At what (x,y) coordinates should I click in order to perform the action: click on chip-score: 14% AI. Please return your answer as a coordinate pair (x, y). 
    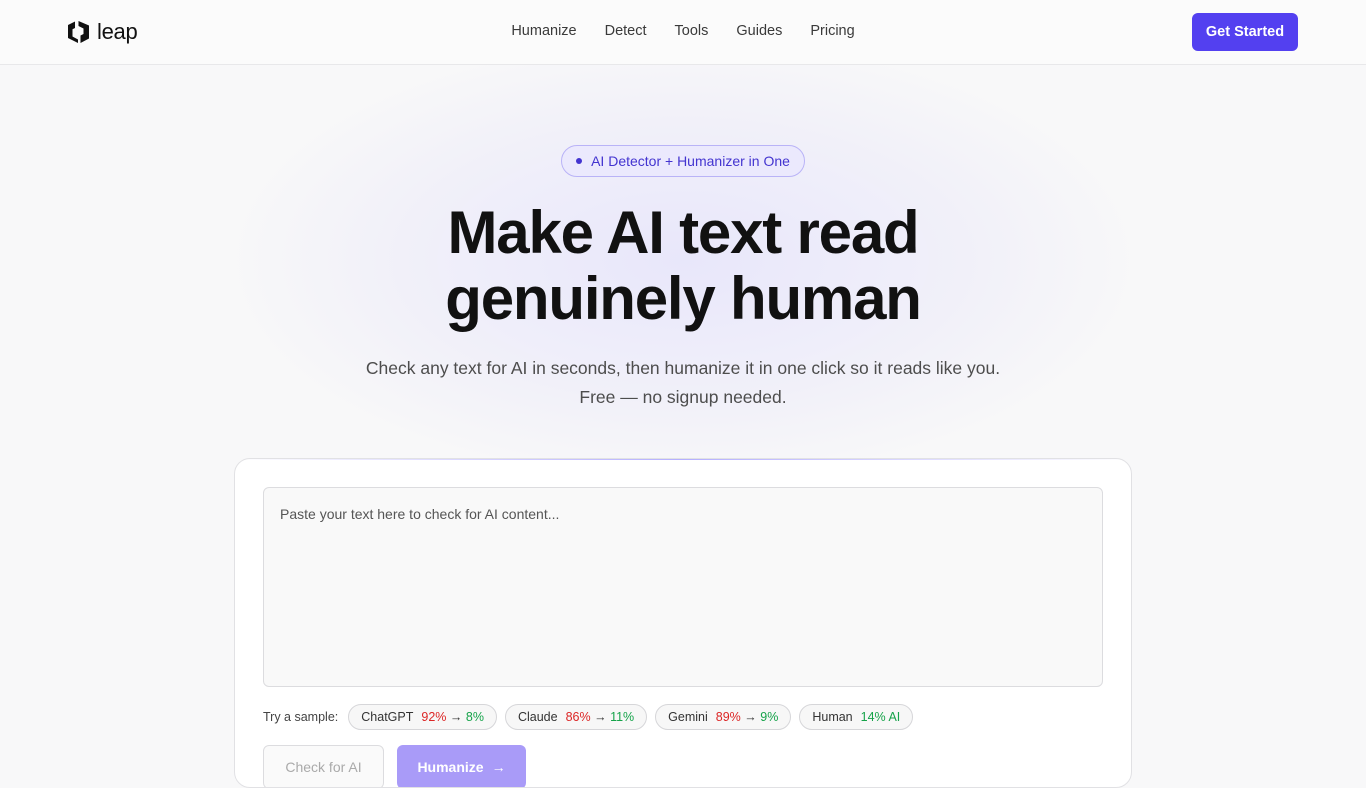
    Looking at the image, I should click on (880, 717).